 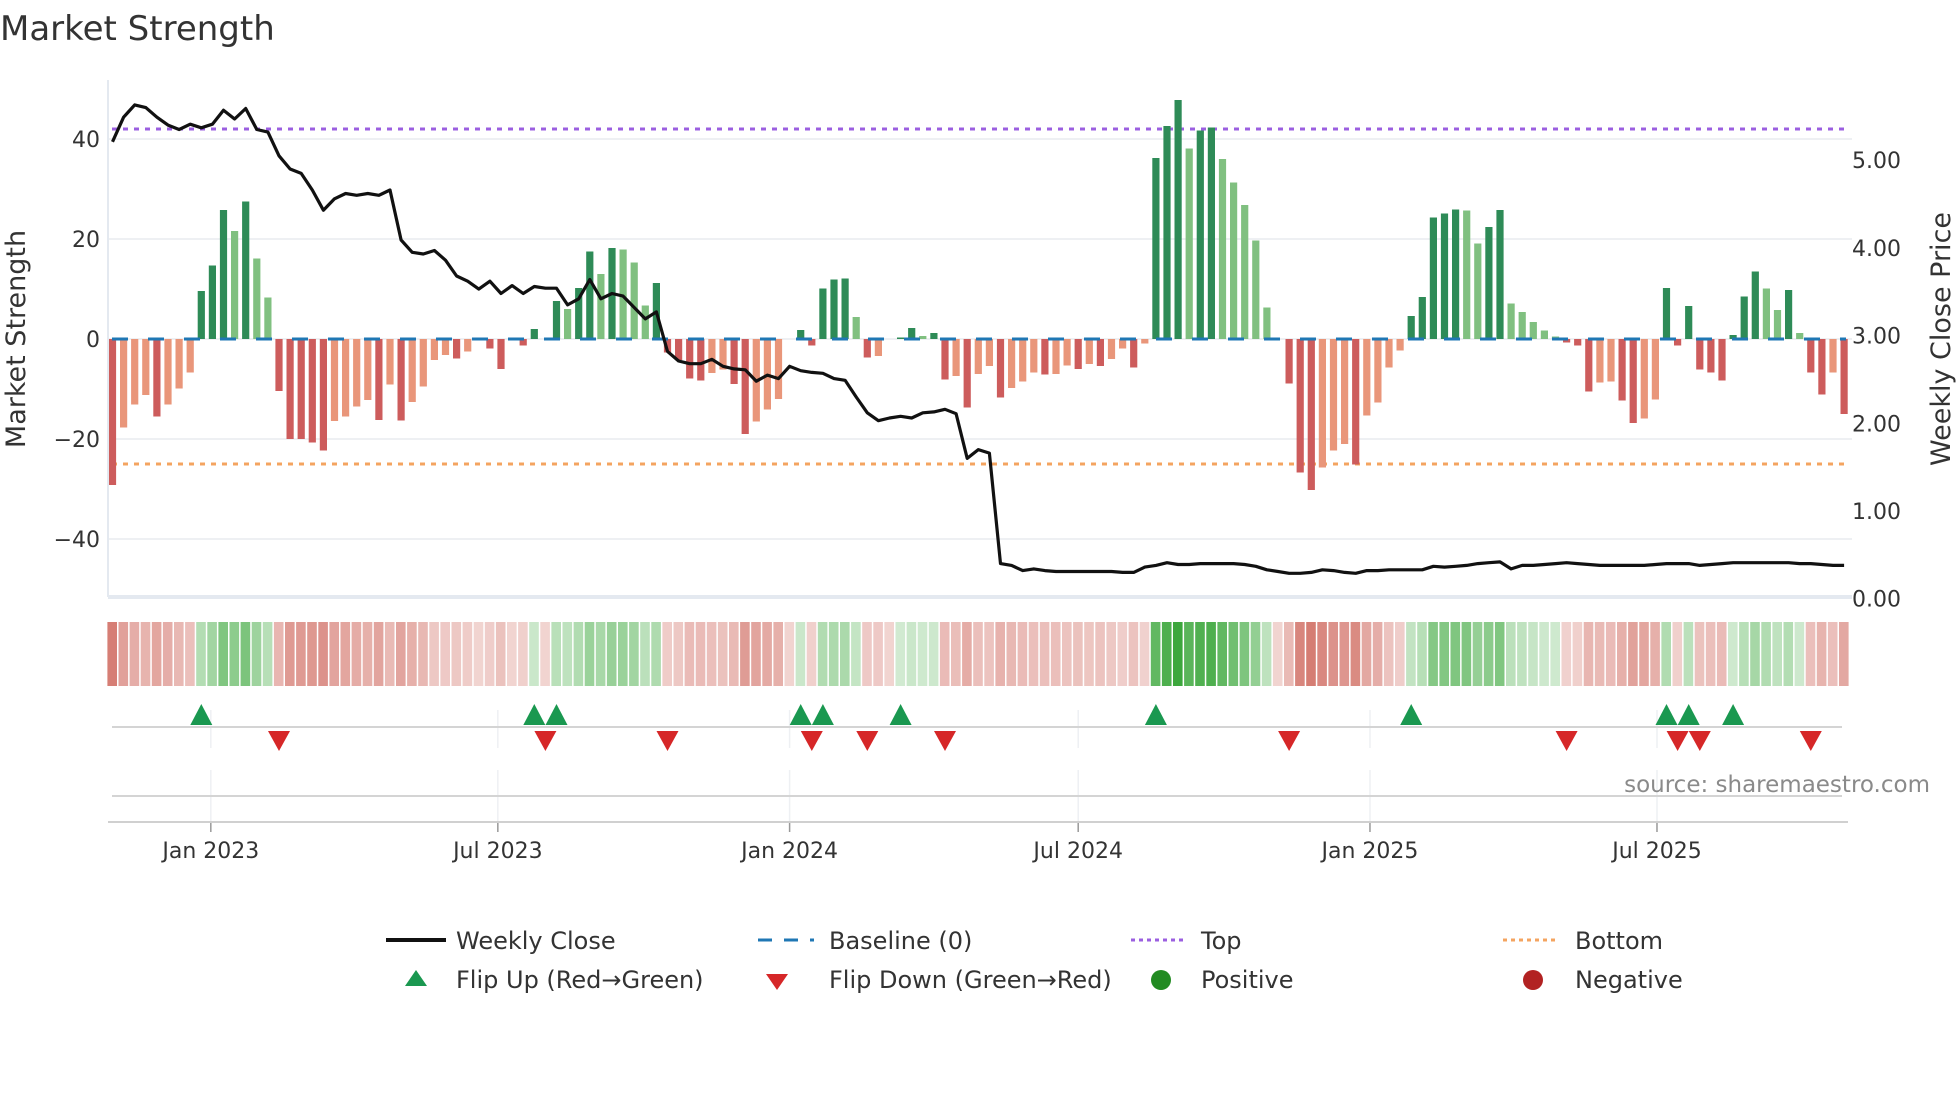 What do you see at coordinates (416, 978) in the screenshot?
I see `legend-flip-up-icon` at bounding box center [416, 978].